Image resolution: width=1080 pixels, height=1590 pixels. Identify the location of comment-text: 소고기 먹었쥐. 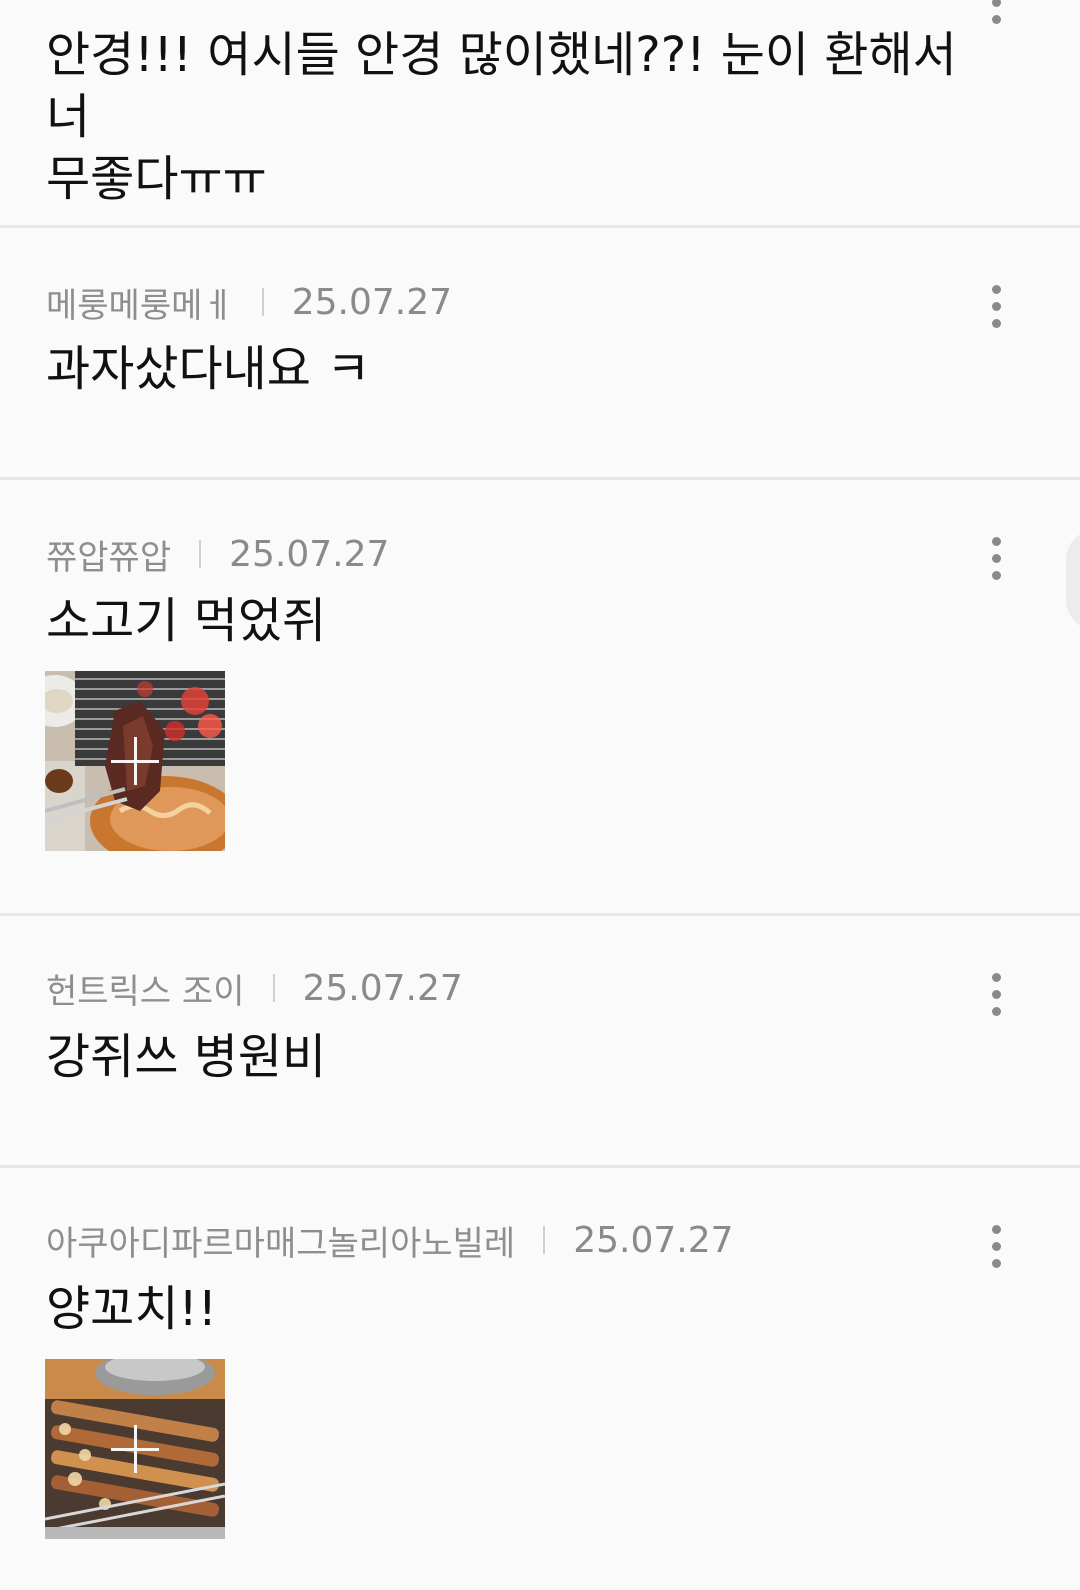
(186, 621).